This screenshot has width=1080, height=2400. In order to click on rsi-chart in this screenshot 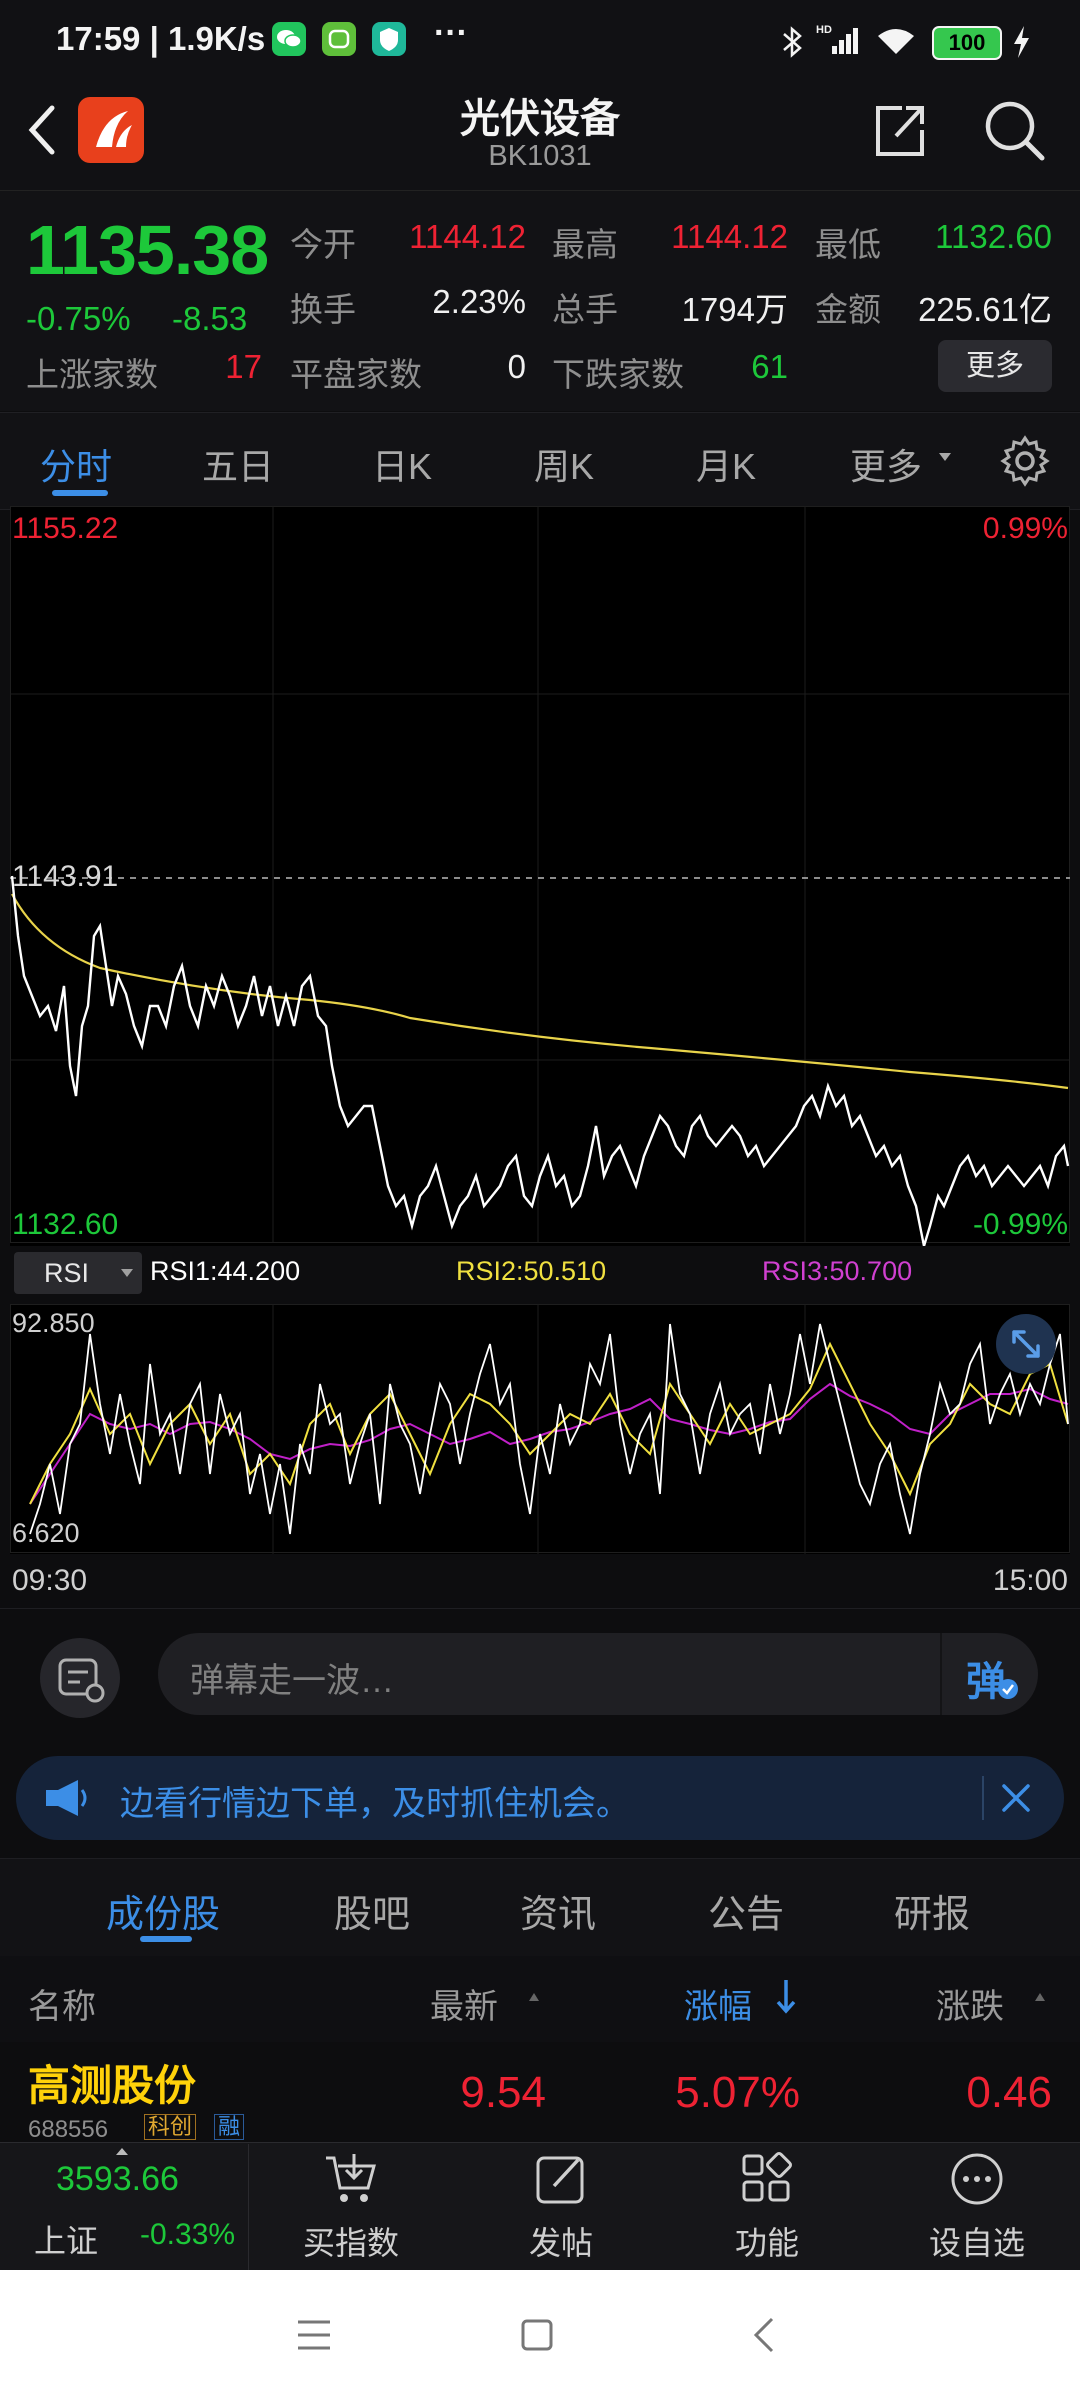, I will do `click(540, 1429)`.